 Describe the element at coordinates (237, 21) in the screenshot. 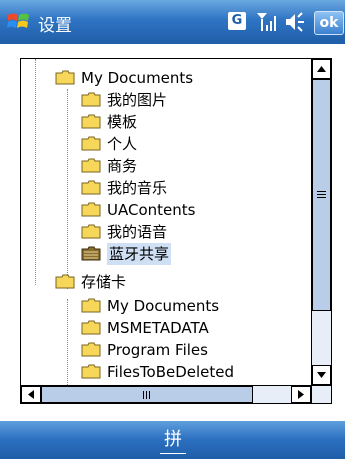

I see `gprs-icon: G` at that location.